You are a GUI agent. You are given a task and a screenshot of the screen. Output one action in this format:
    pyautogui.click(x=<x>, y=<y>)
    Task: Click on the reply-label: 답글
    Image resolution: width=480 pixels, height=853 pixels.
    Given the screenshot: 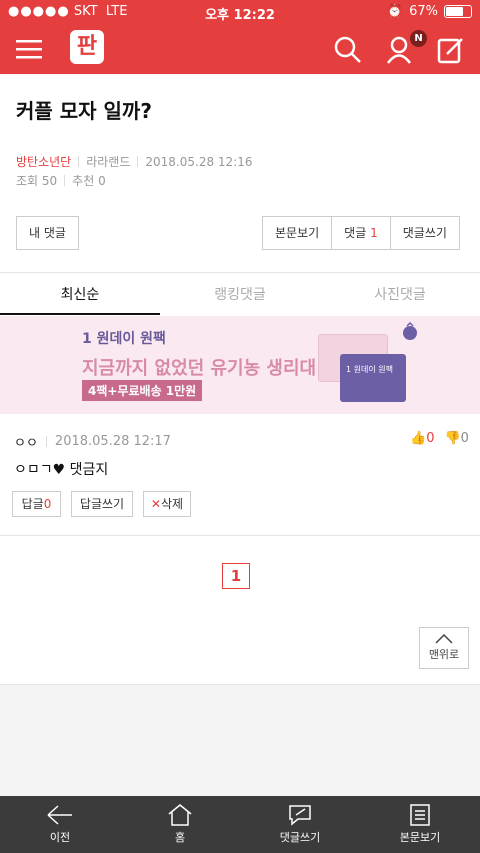 What is the action you would take?
    pyautogui.click(x=32, y=504)
    